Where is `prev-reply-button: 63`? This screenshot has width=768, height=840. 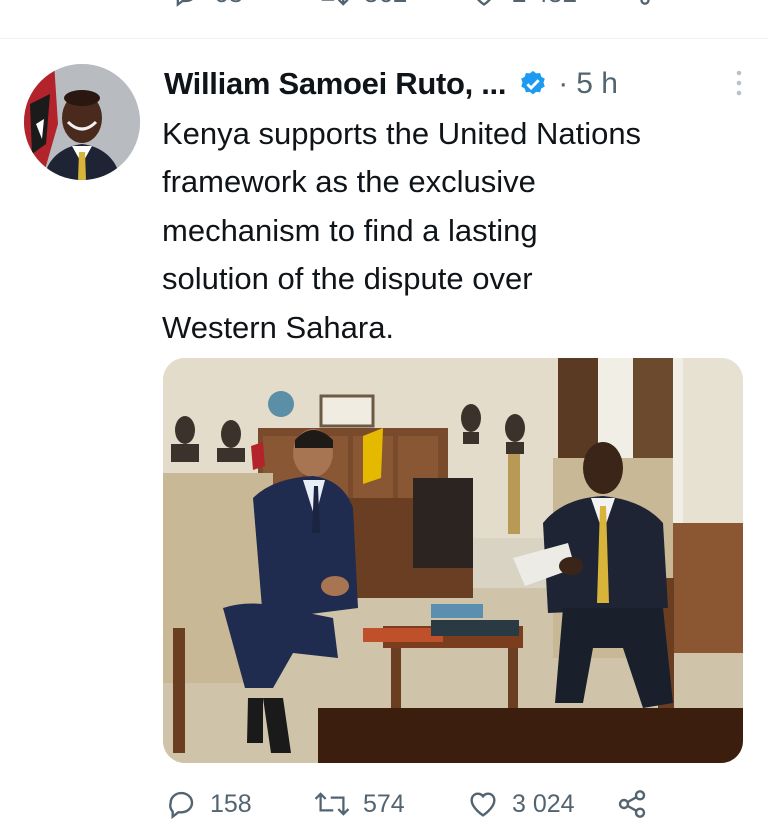 prev-reply-button: 63 is located at coordinates (207, 4).